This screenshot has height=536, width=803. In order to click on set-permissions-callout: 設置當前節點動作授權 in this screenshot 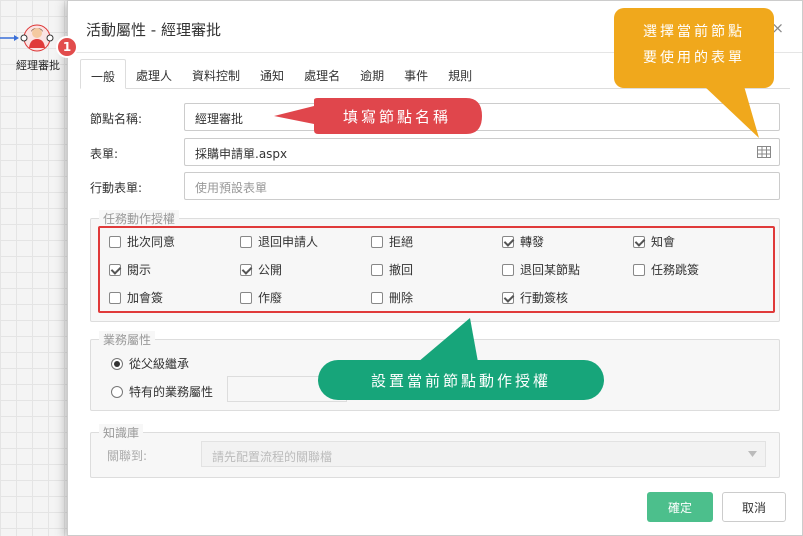, I will do `click(460, 380)`.